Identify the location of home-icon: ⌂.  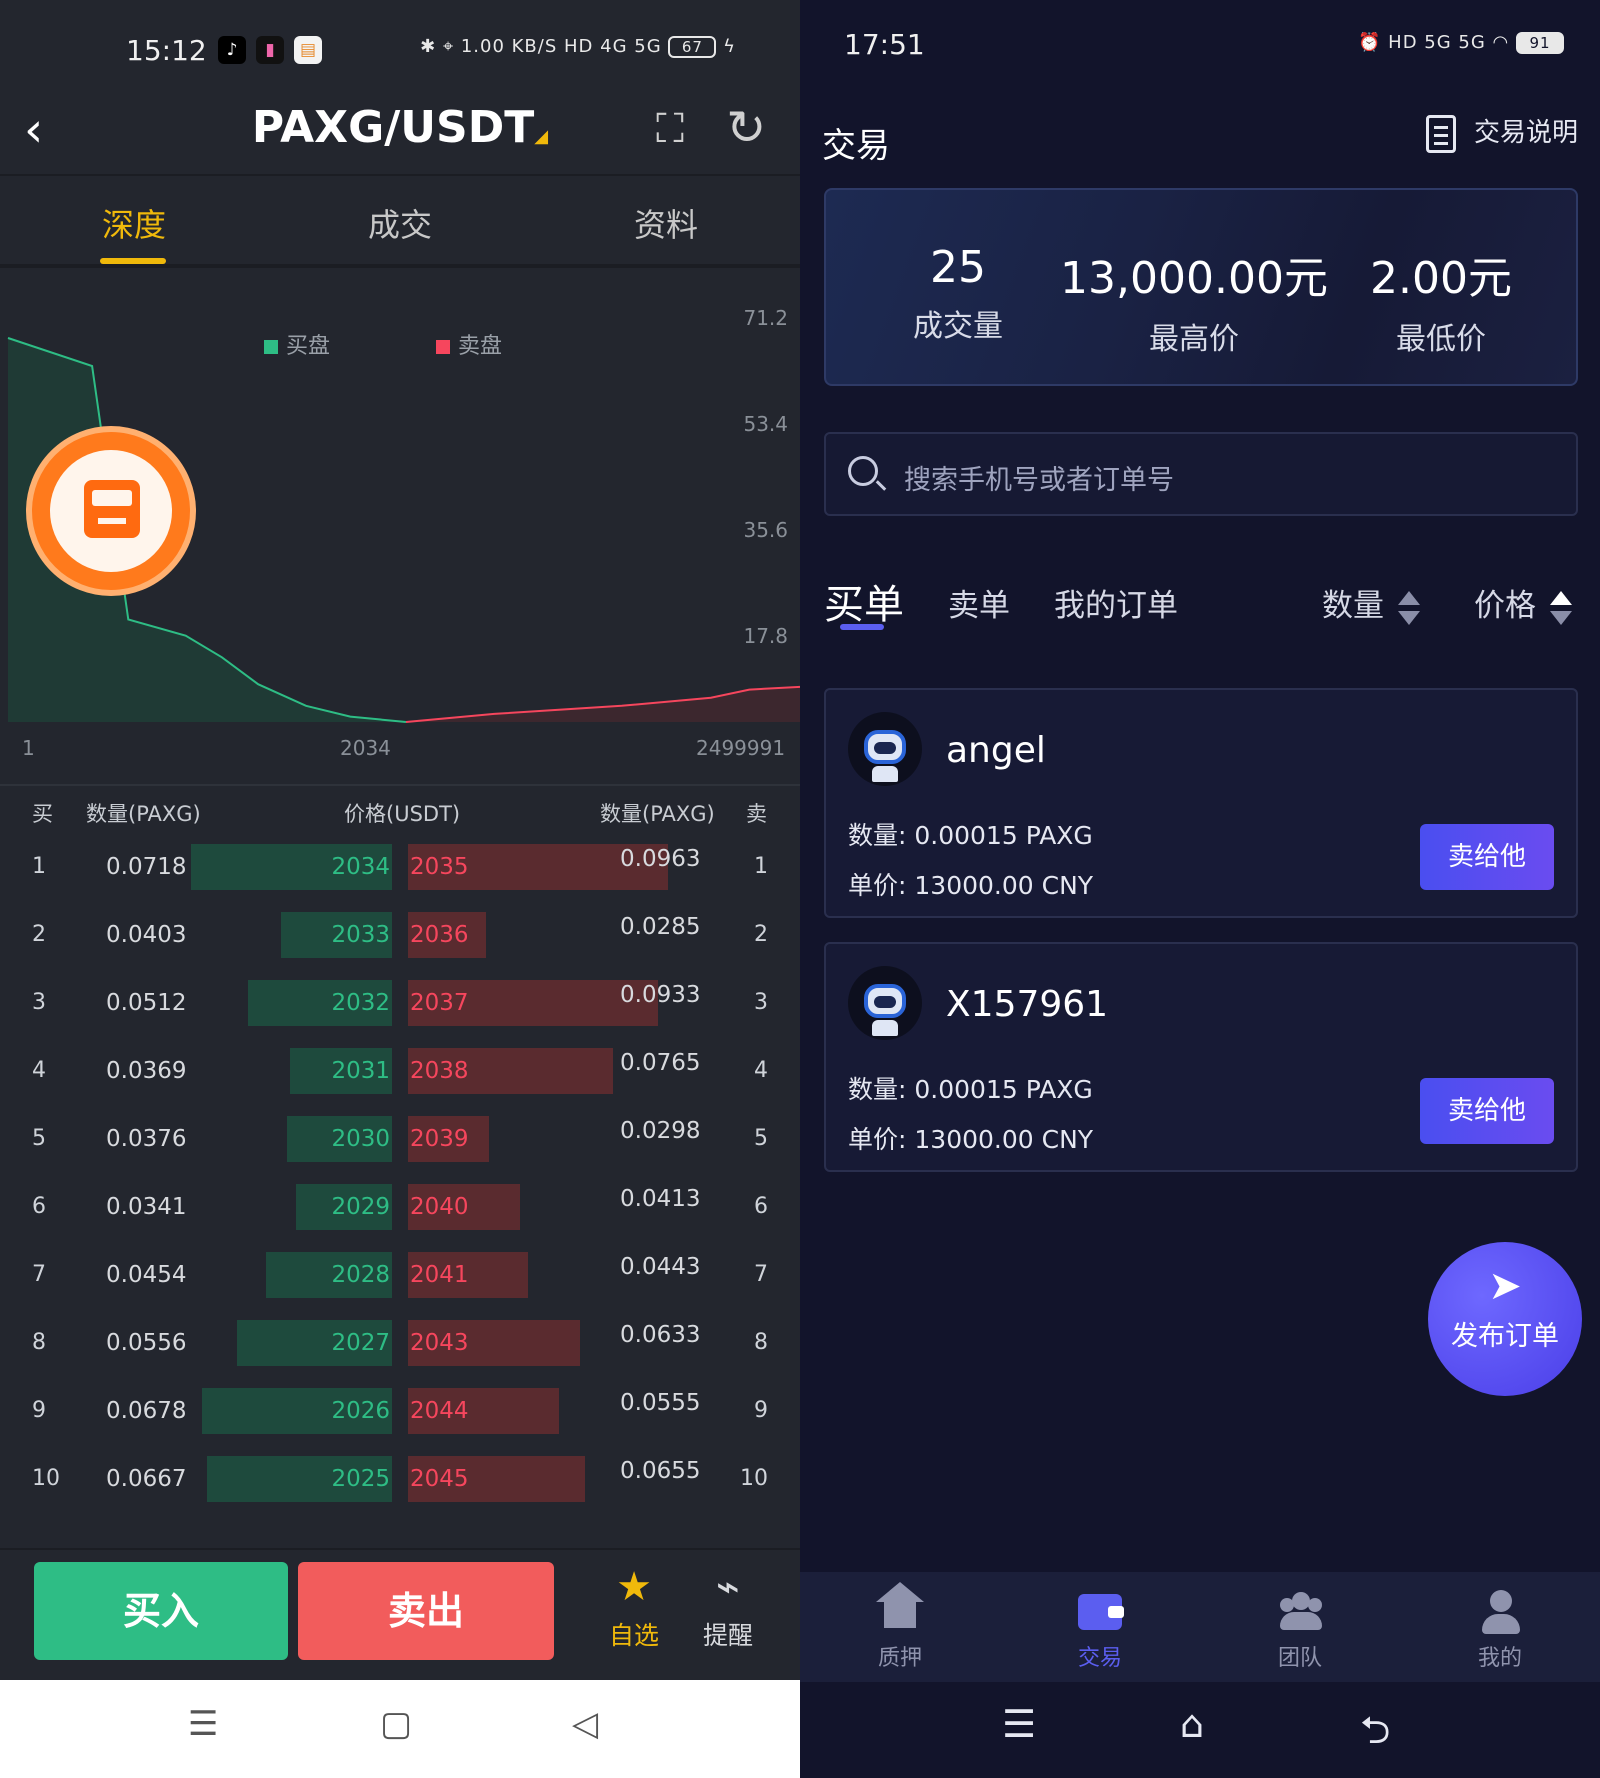
(1192, 1724).